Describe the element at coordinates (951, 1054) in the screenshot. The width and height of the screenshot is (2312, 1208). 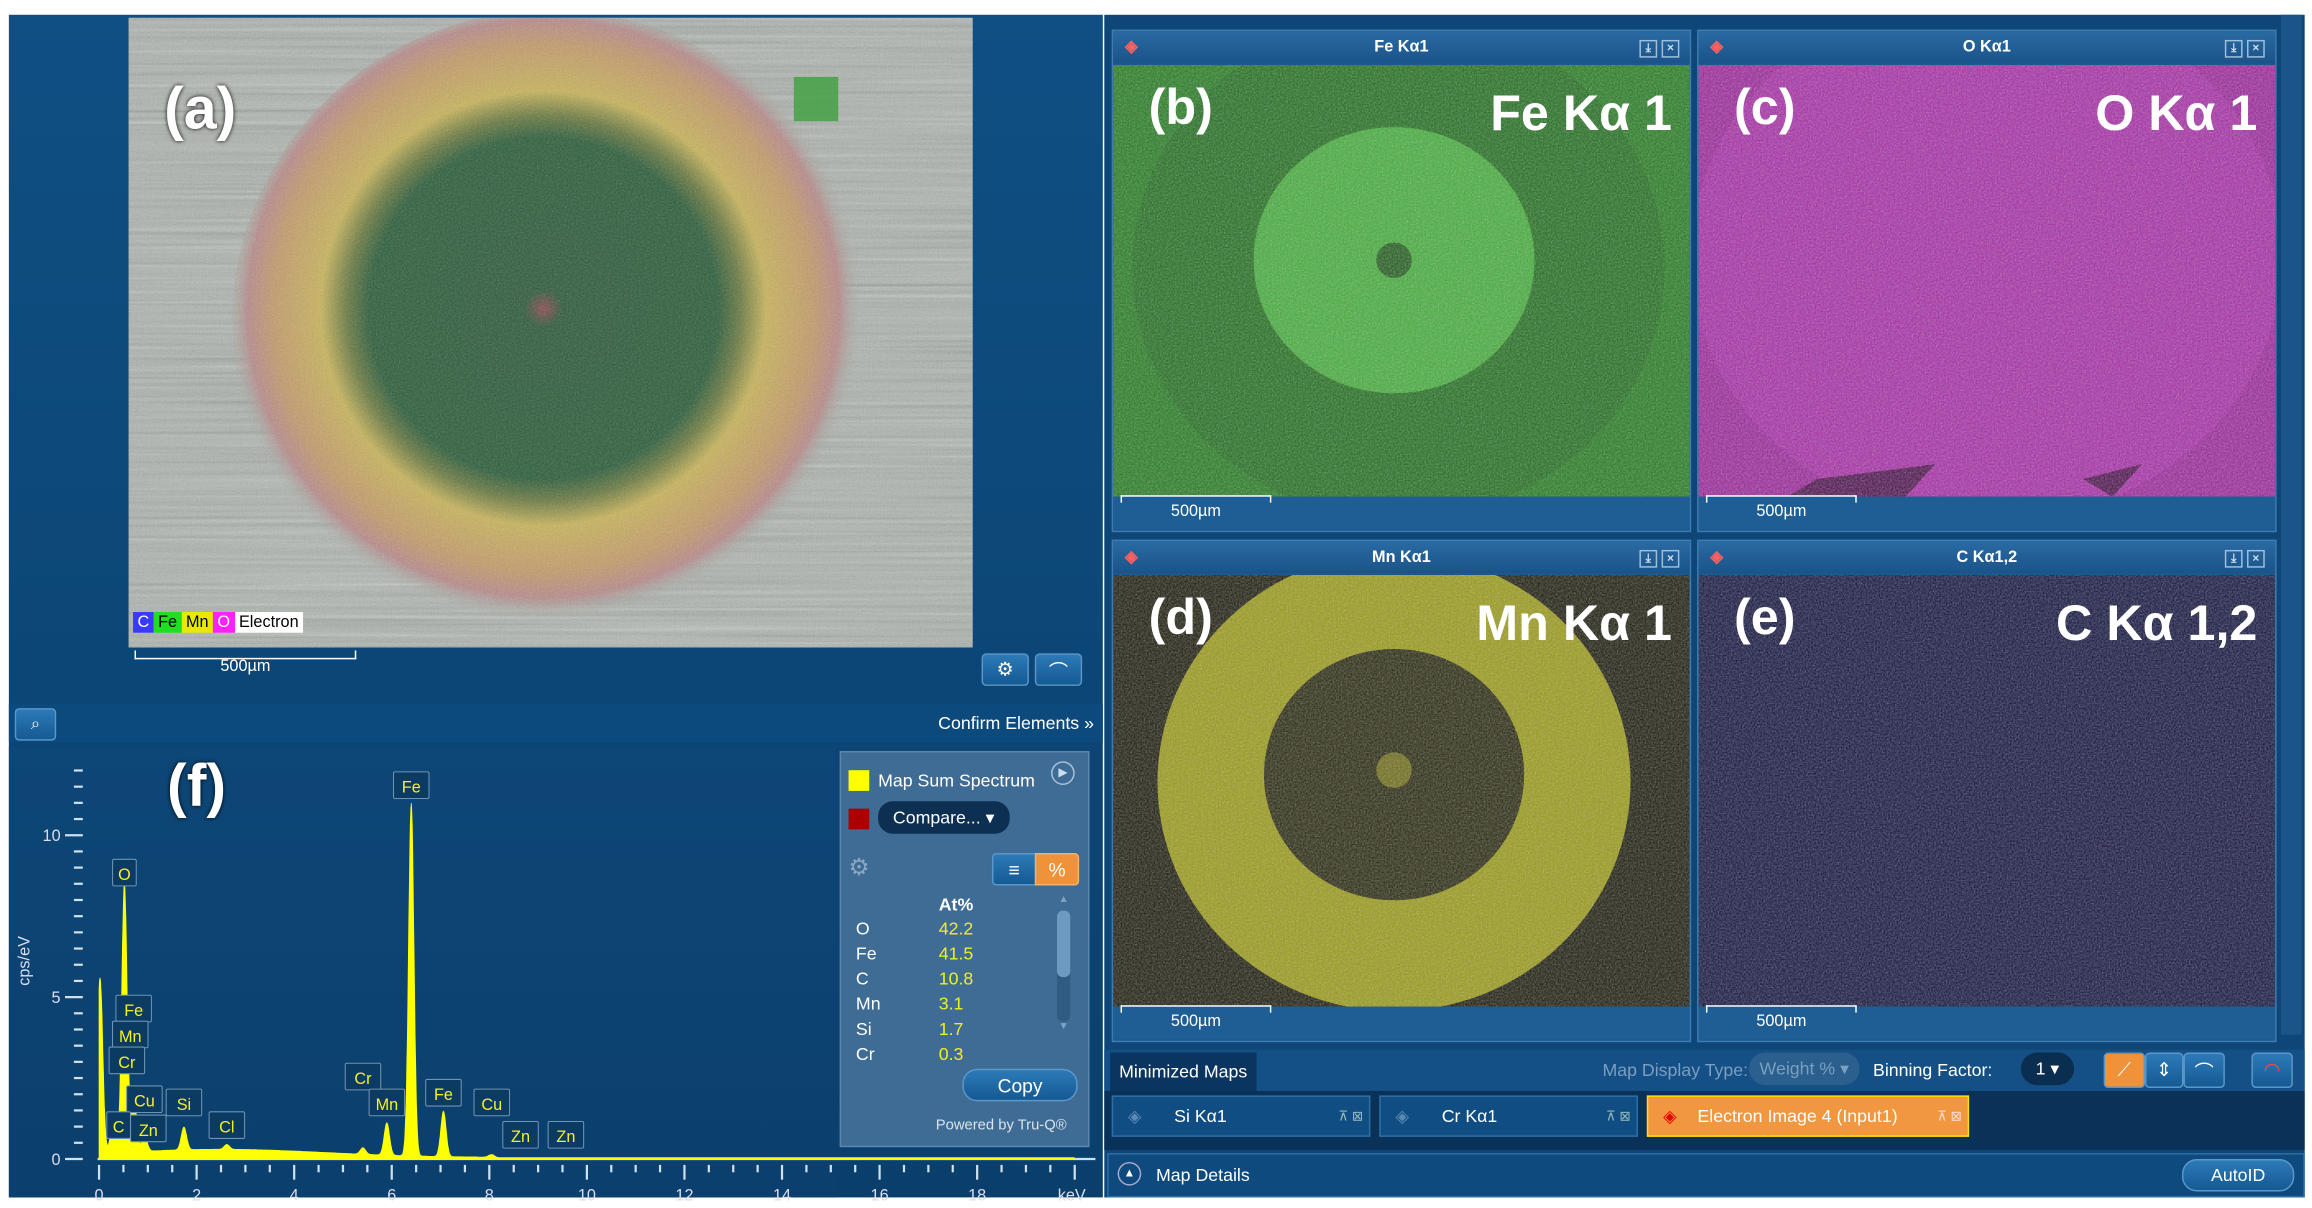
I see `at-percent-value: 0.3` at that location.